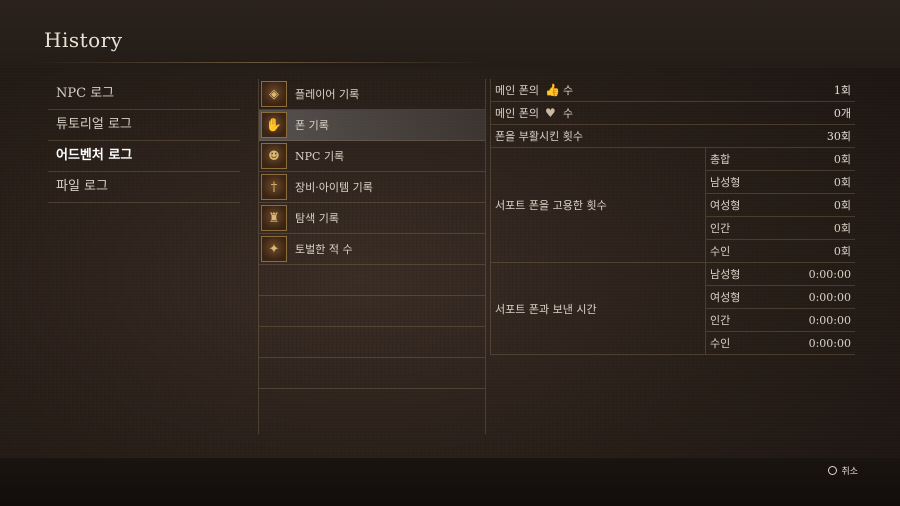  What do you see at coordinates (780, 320) in the screenshot?
I see `time-human-row: 인간 0:00:00` at bounding box center [780, 320].